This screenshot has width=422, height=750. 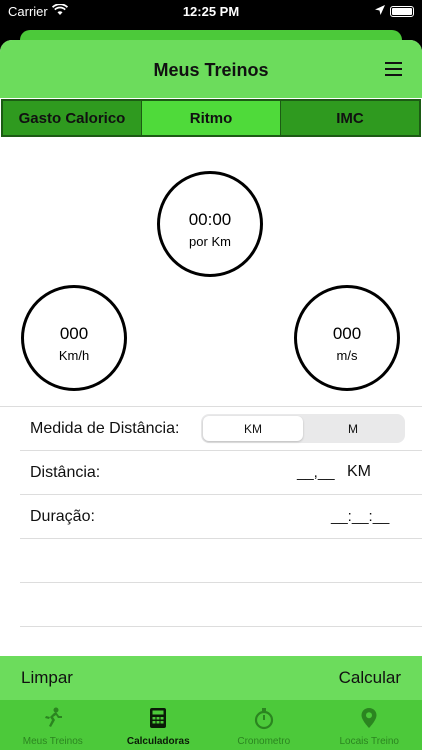 I want to click on action-bar: Limpar Calcular, so click(x=211, y=678).